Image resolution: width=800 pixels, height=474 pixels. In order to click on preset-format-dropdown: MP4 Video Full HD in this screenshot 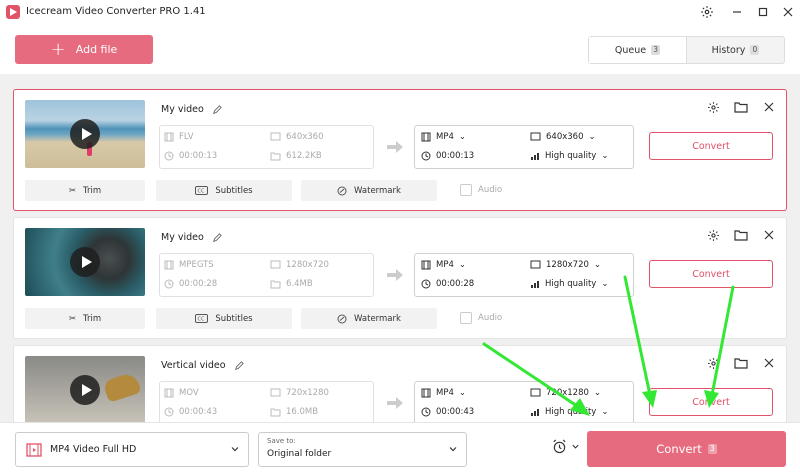, I will do `click(132, 449)`.